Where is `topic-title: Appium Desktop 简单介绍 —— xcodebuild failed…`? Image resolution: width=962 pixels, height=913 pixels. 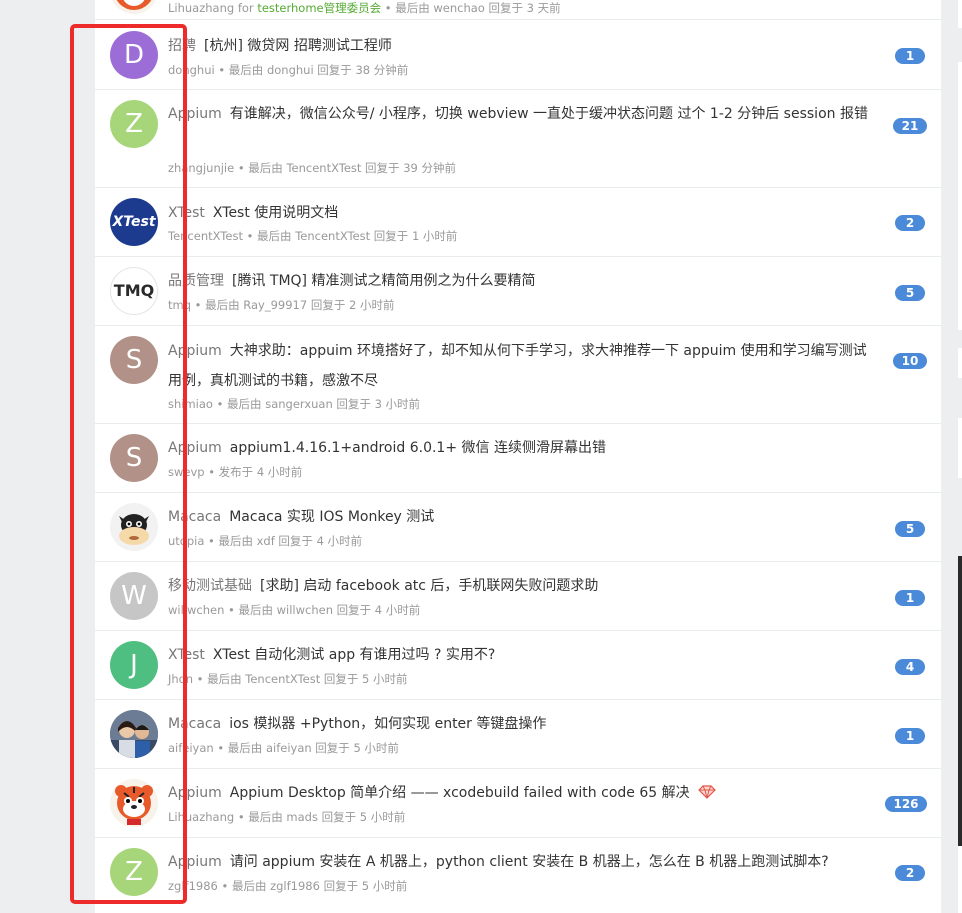
topic-title: Appium Desktop 简单介绍 —— xcodebuild failed… is located at coordinates (460, 793).